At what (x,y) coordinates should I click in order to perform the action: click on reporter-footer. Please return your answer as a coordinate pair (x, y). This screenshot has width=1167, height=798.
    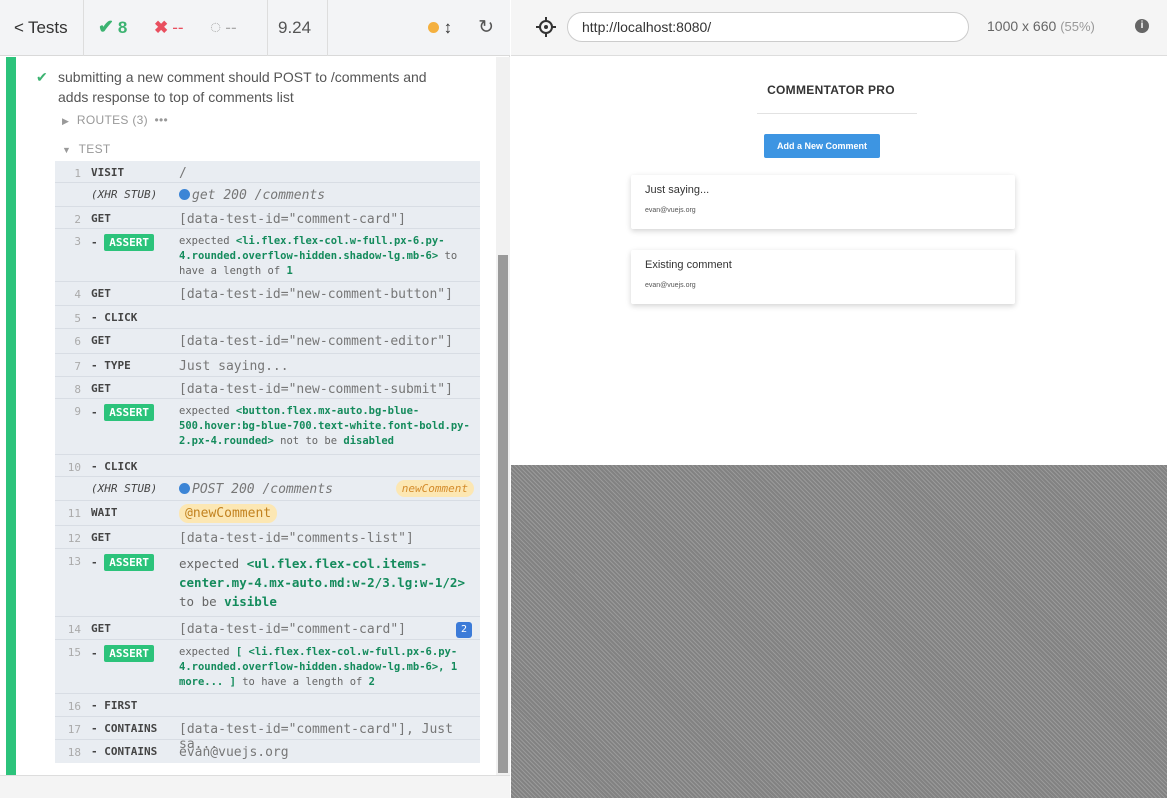
    Looking at the image, I should click on (255, 786).